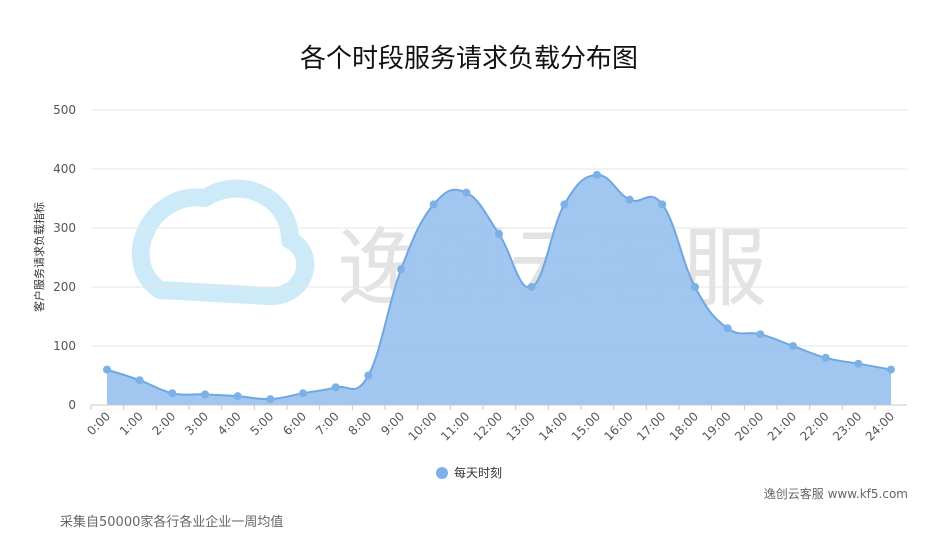 This screenshot has width=938, height=558. What do you see at coordinates (847, 426) in the screenshot?
I see `x-tick-label: 23:00` at bounding box center [847, 426].